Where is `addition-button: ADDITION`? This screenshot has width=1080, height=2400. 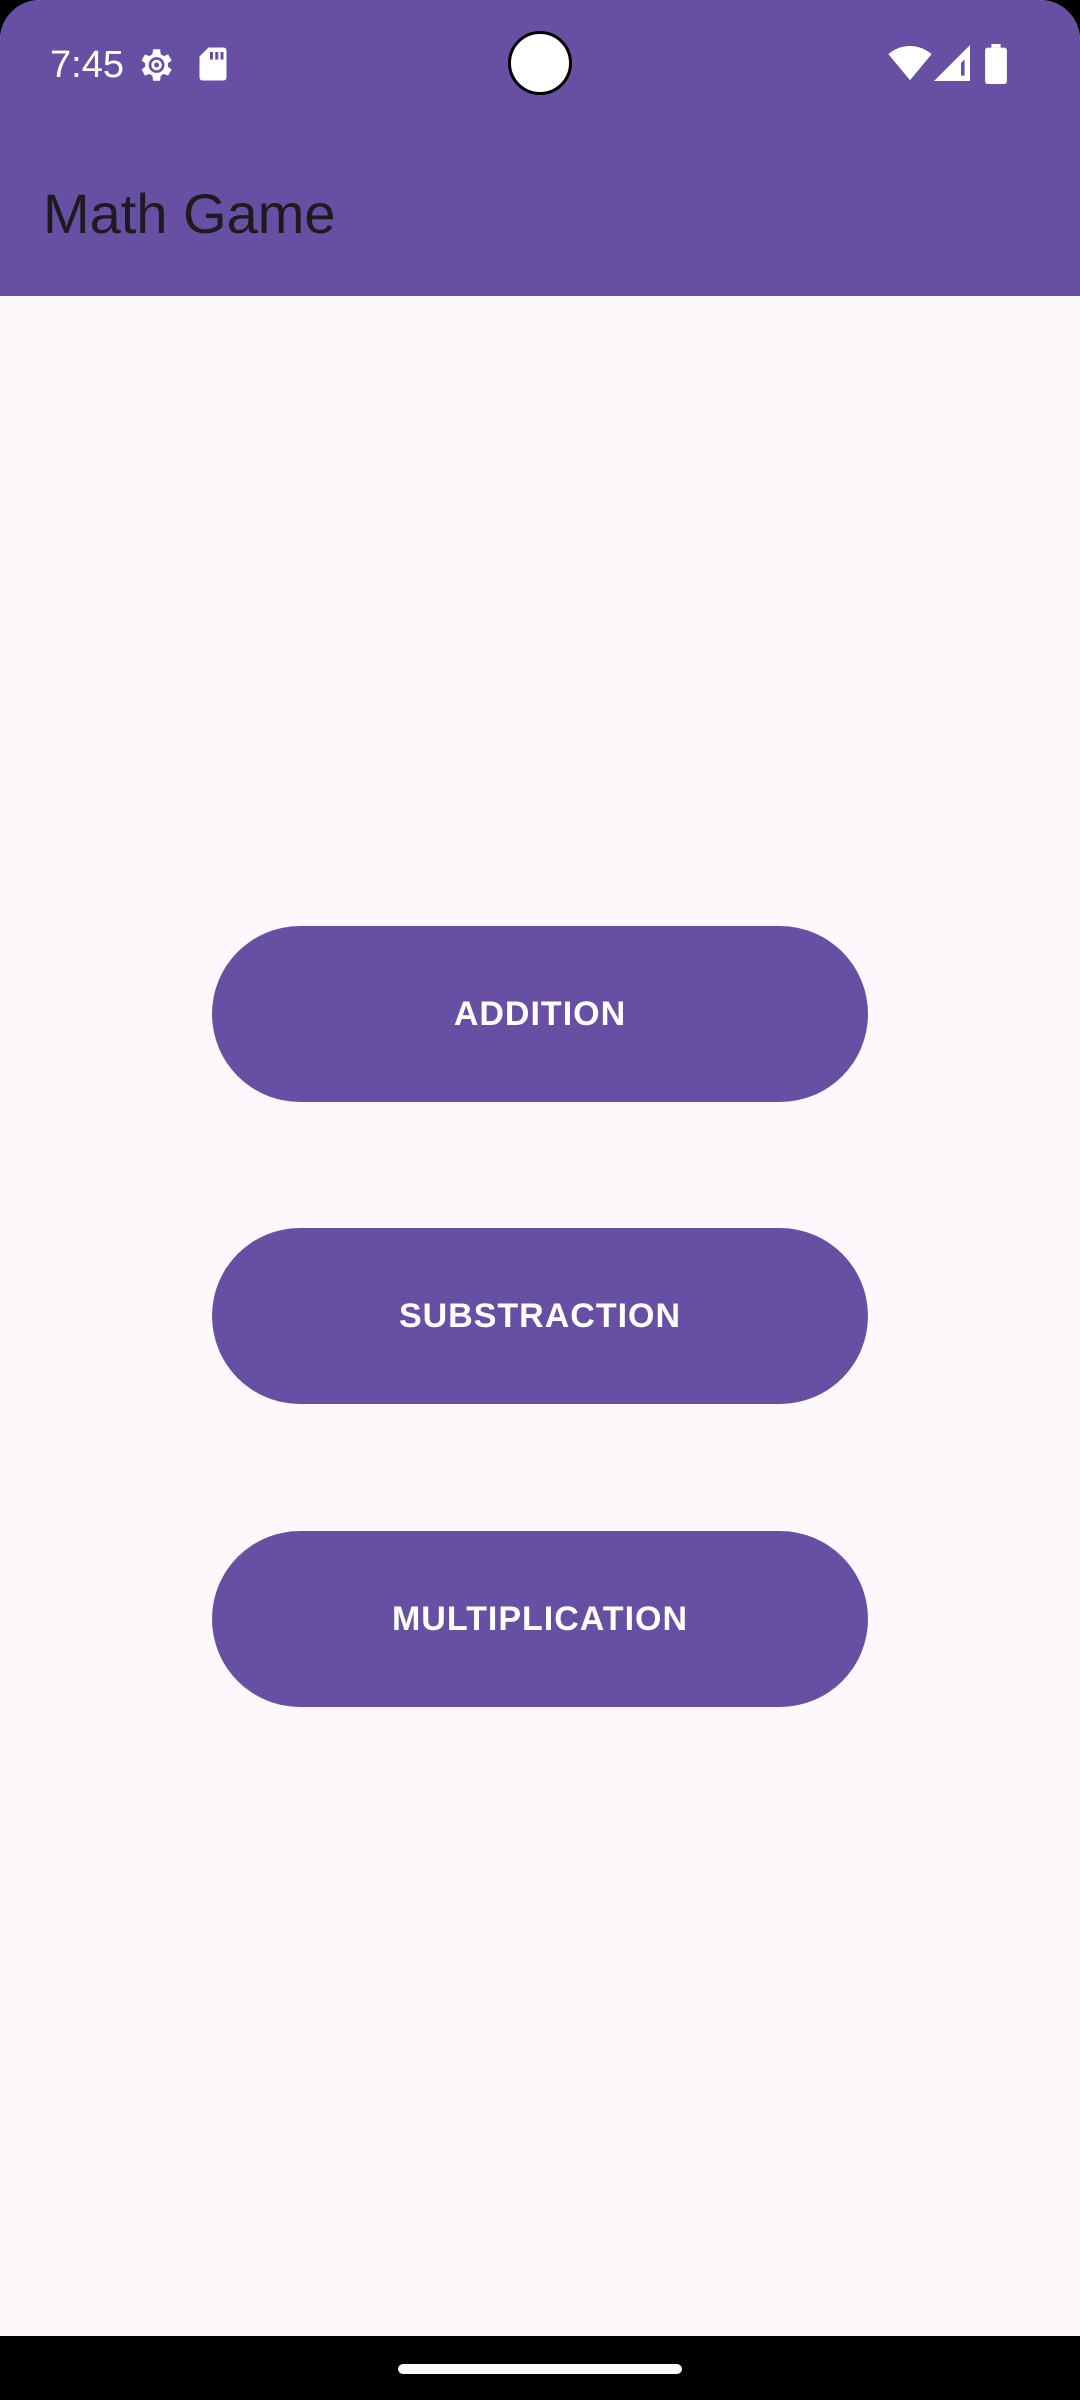 addition-button: ADDITION is located at coordinates (540, 1014).